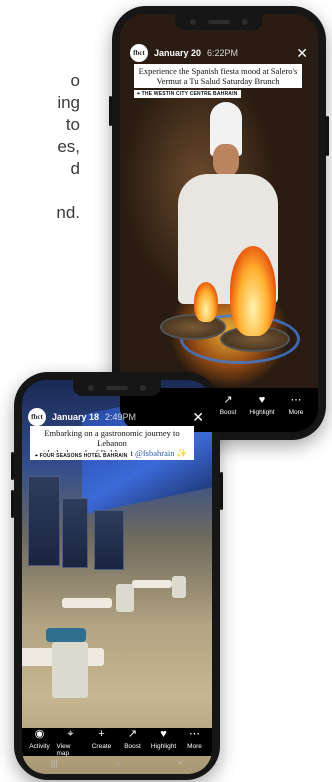  I want to click on chef-face, so click(226, 160).